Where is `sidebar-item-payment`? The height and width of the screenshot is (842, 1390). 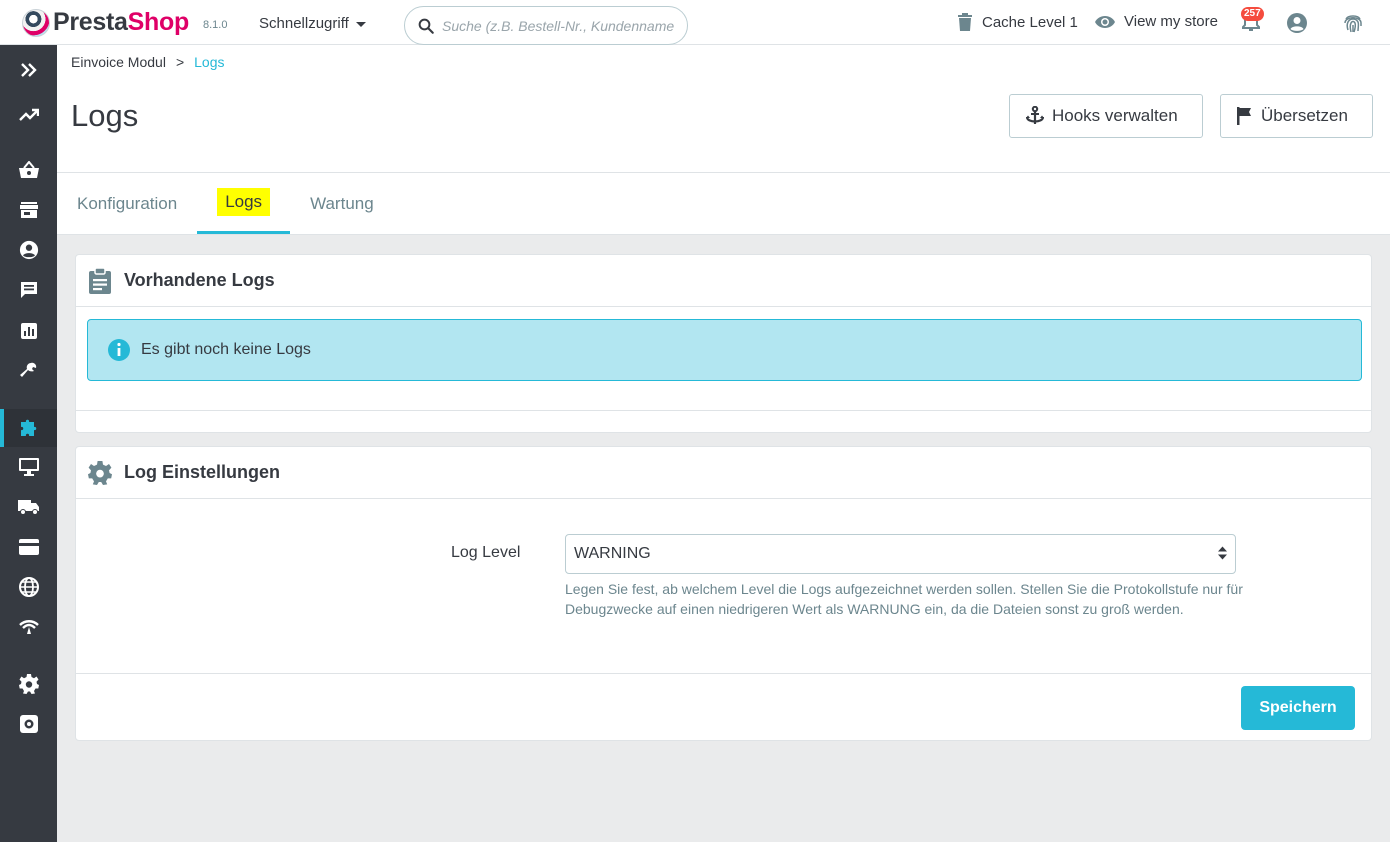 sidebar-item-payment is located at coordinates (28, 547).